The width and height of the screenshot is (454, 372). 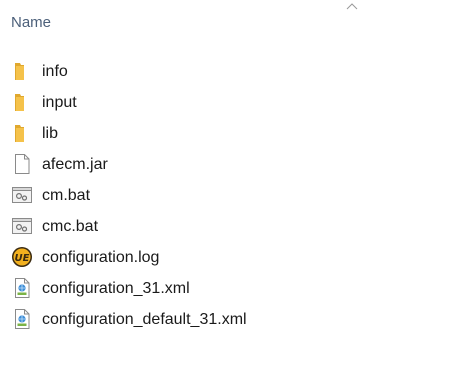 I want to click on file-name: configuration_default_31.xml, so click(x=144, y=319).